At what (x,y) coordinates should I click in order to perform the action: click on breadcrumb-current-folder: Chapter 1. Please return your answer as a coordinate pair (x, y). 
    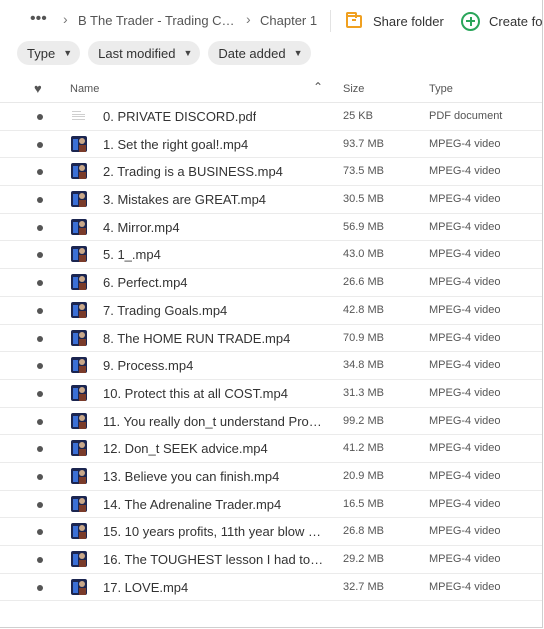
    Looking at the image, I should click on (288, 20).